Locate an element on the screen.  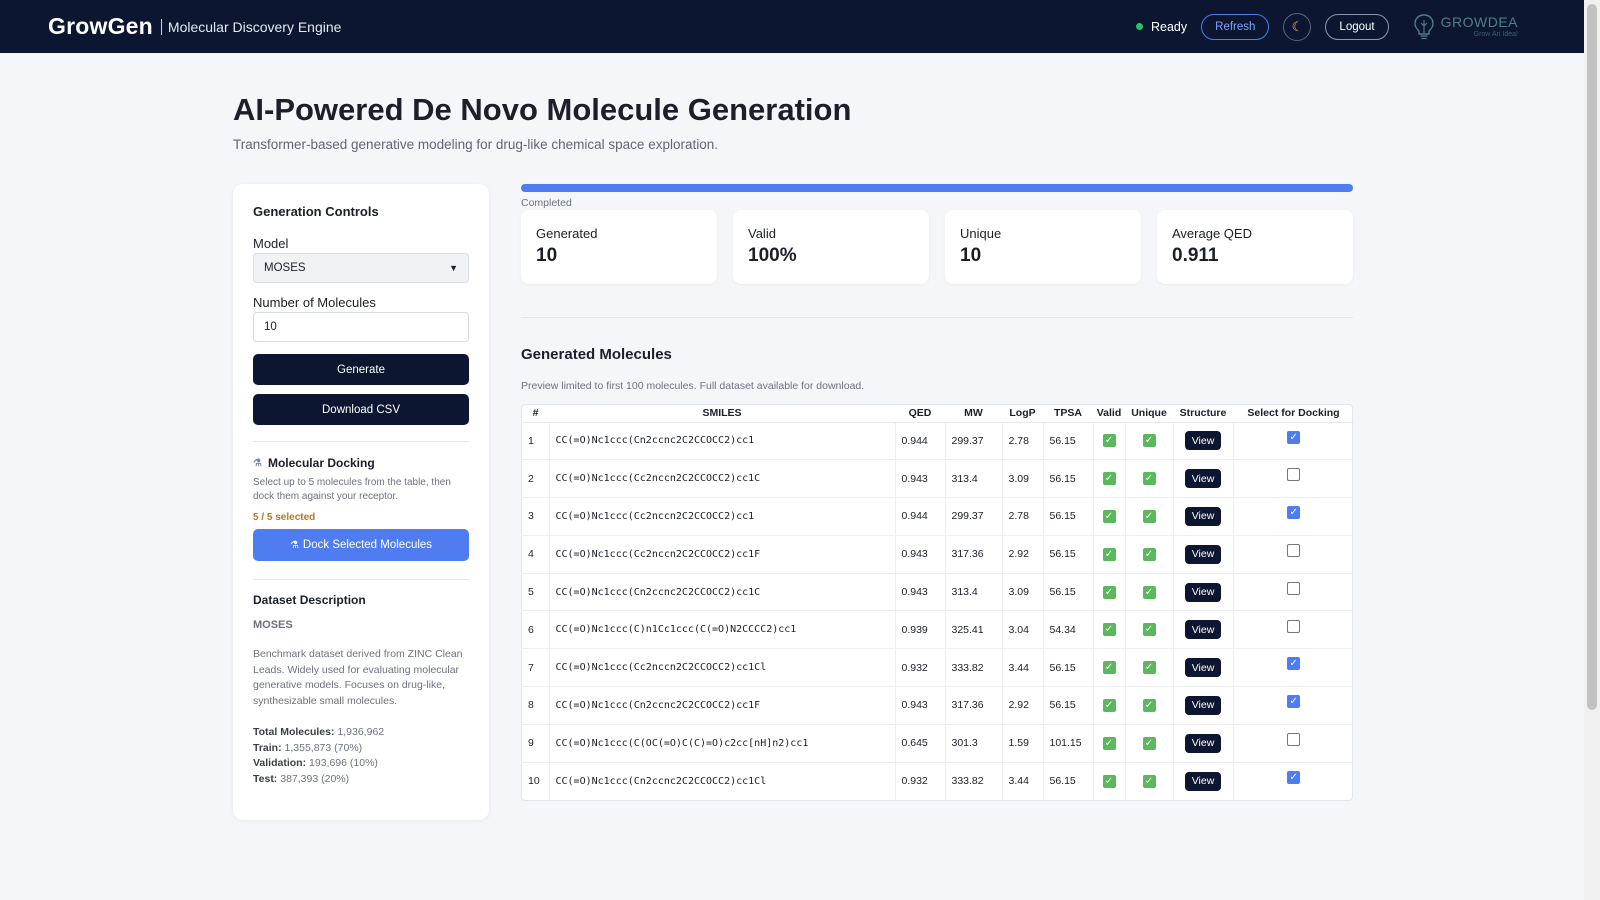
refresh-button: Refresh is located at coordinates (1235, 26).